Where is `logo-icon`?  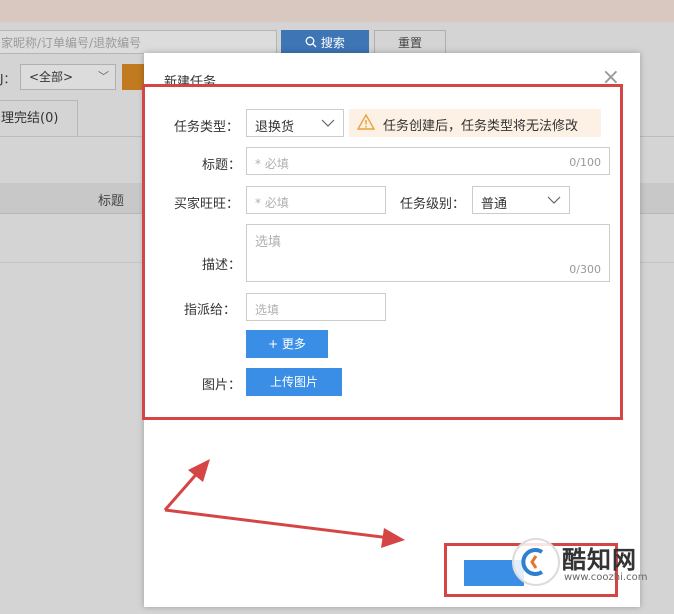
logo-icon is located at coordinates (532, 562).